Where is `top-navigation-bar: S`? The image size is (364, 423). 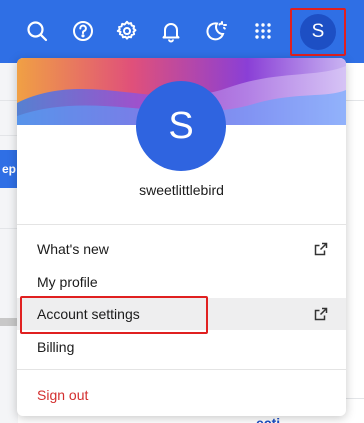 top-navigation-bar: S is located at coordinates (182, 31).